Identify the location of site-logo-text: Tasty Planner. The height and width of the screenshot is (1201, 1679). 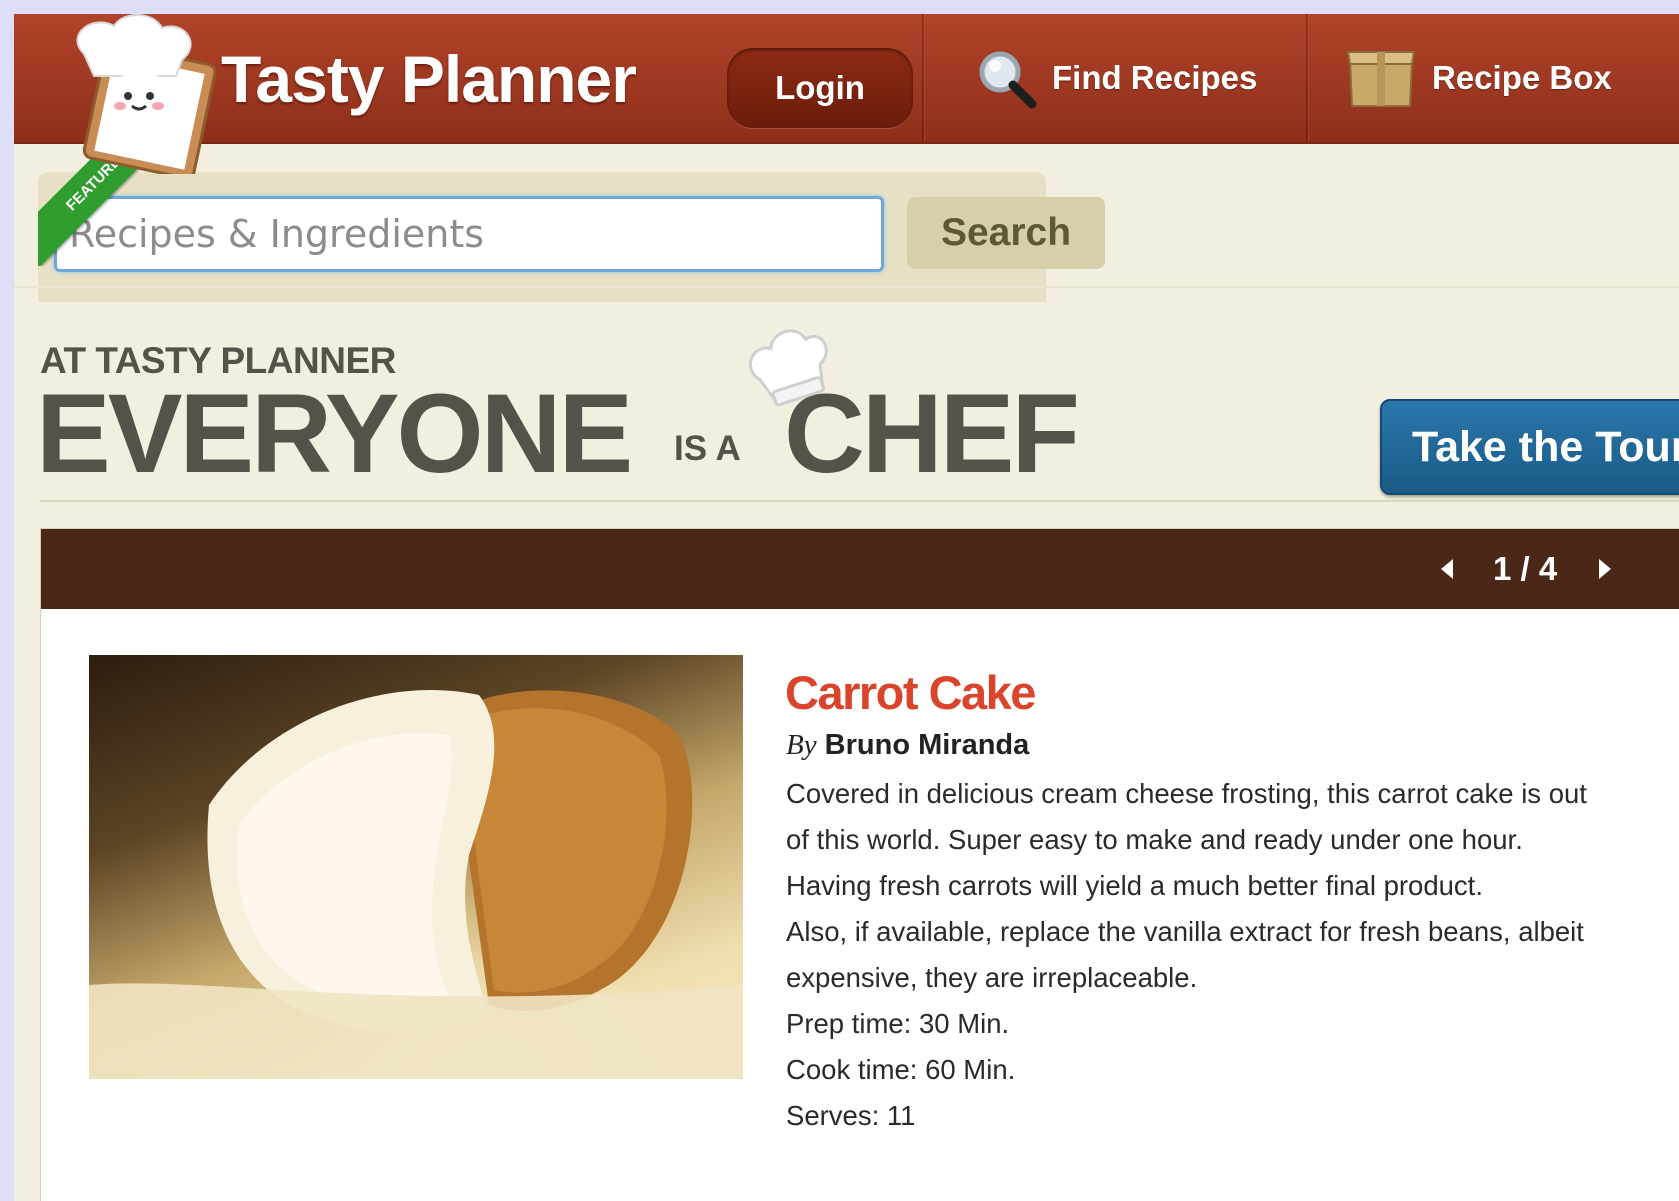
(429, 79).